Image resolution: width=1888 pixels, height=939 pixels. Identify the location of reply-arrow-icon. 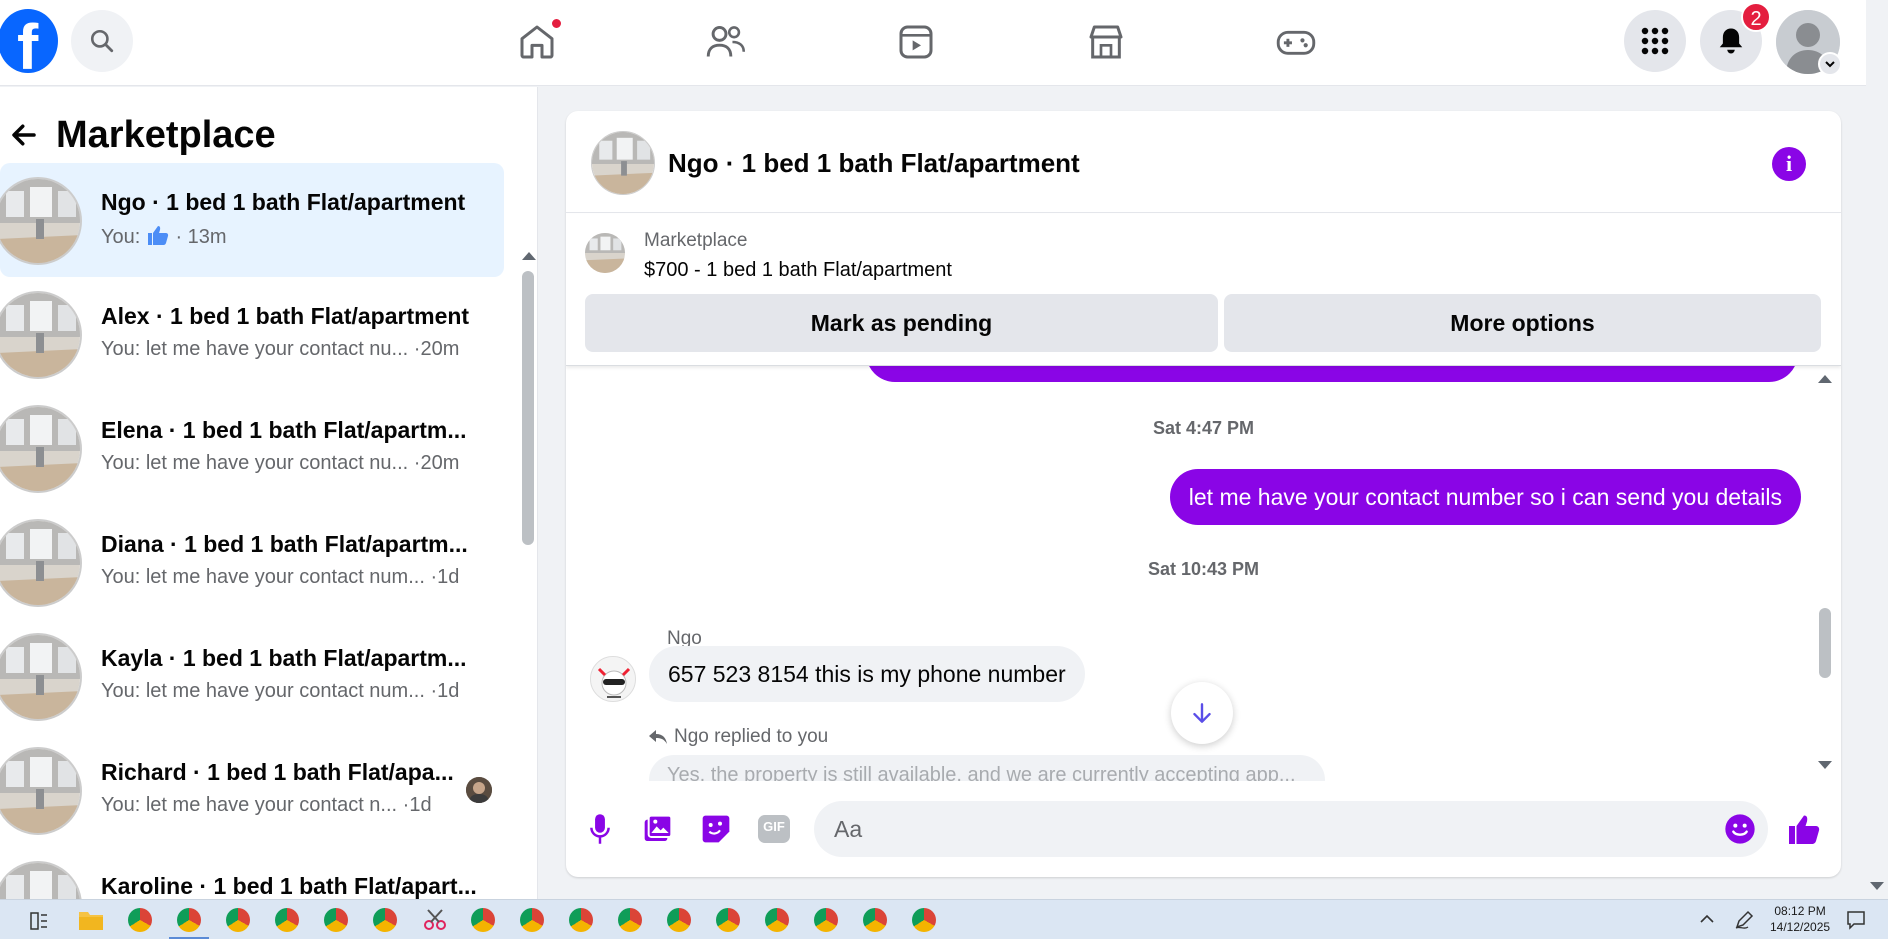
(658, 737).